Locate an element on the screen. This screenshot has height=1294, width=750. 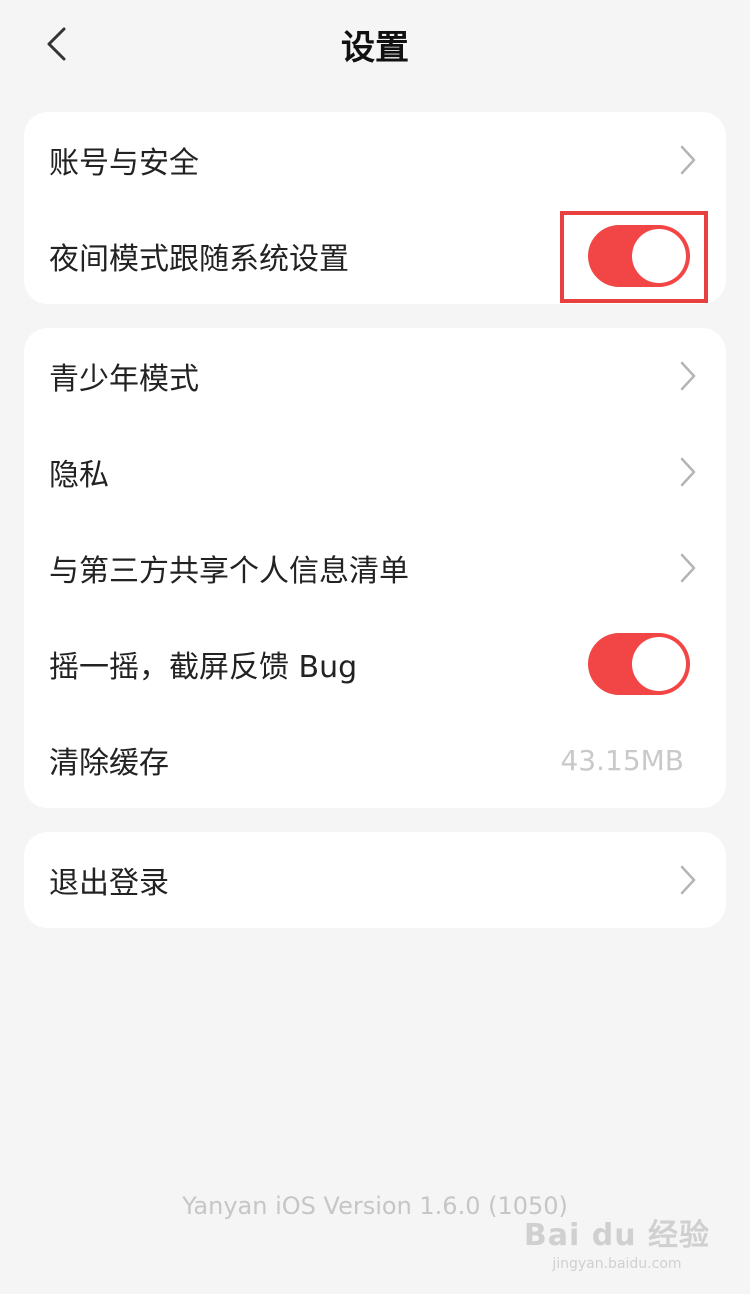
teen-mode-label: 青少年模式 is located at coordinates (124, 379).